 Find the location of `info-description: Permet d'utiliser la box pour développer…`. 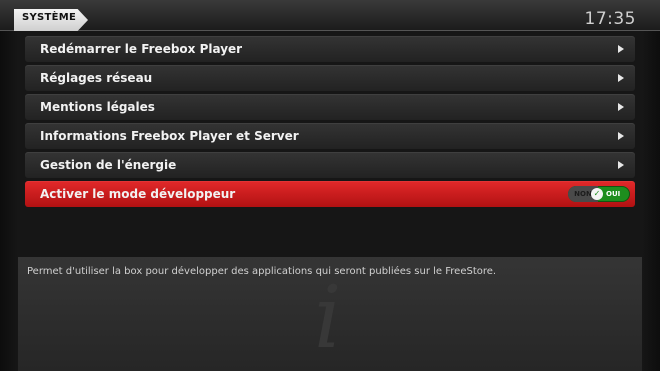

info-description: Permet d'utiliser la box pour développer… is located at coordinates (262, 271).